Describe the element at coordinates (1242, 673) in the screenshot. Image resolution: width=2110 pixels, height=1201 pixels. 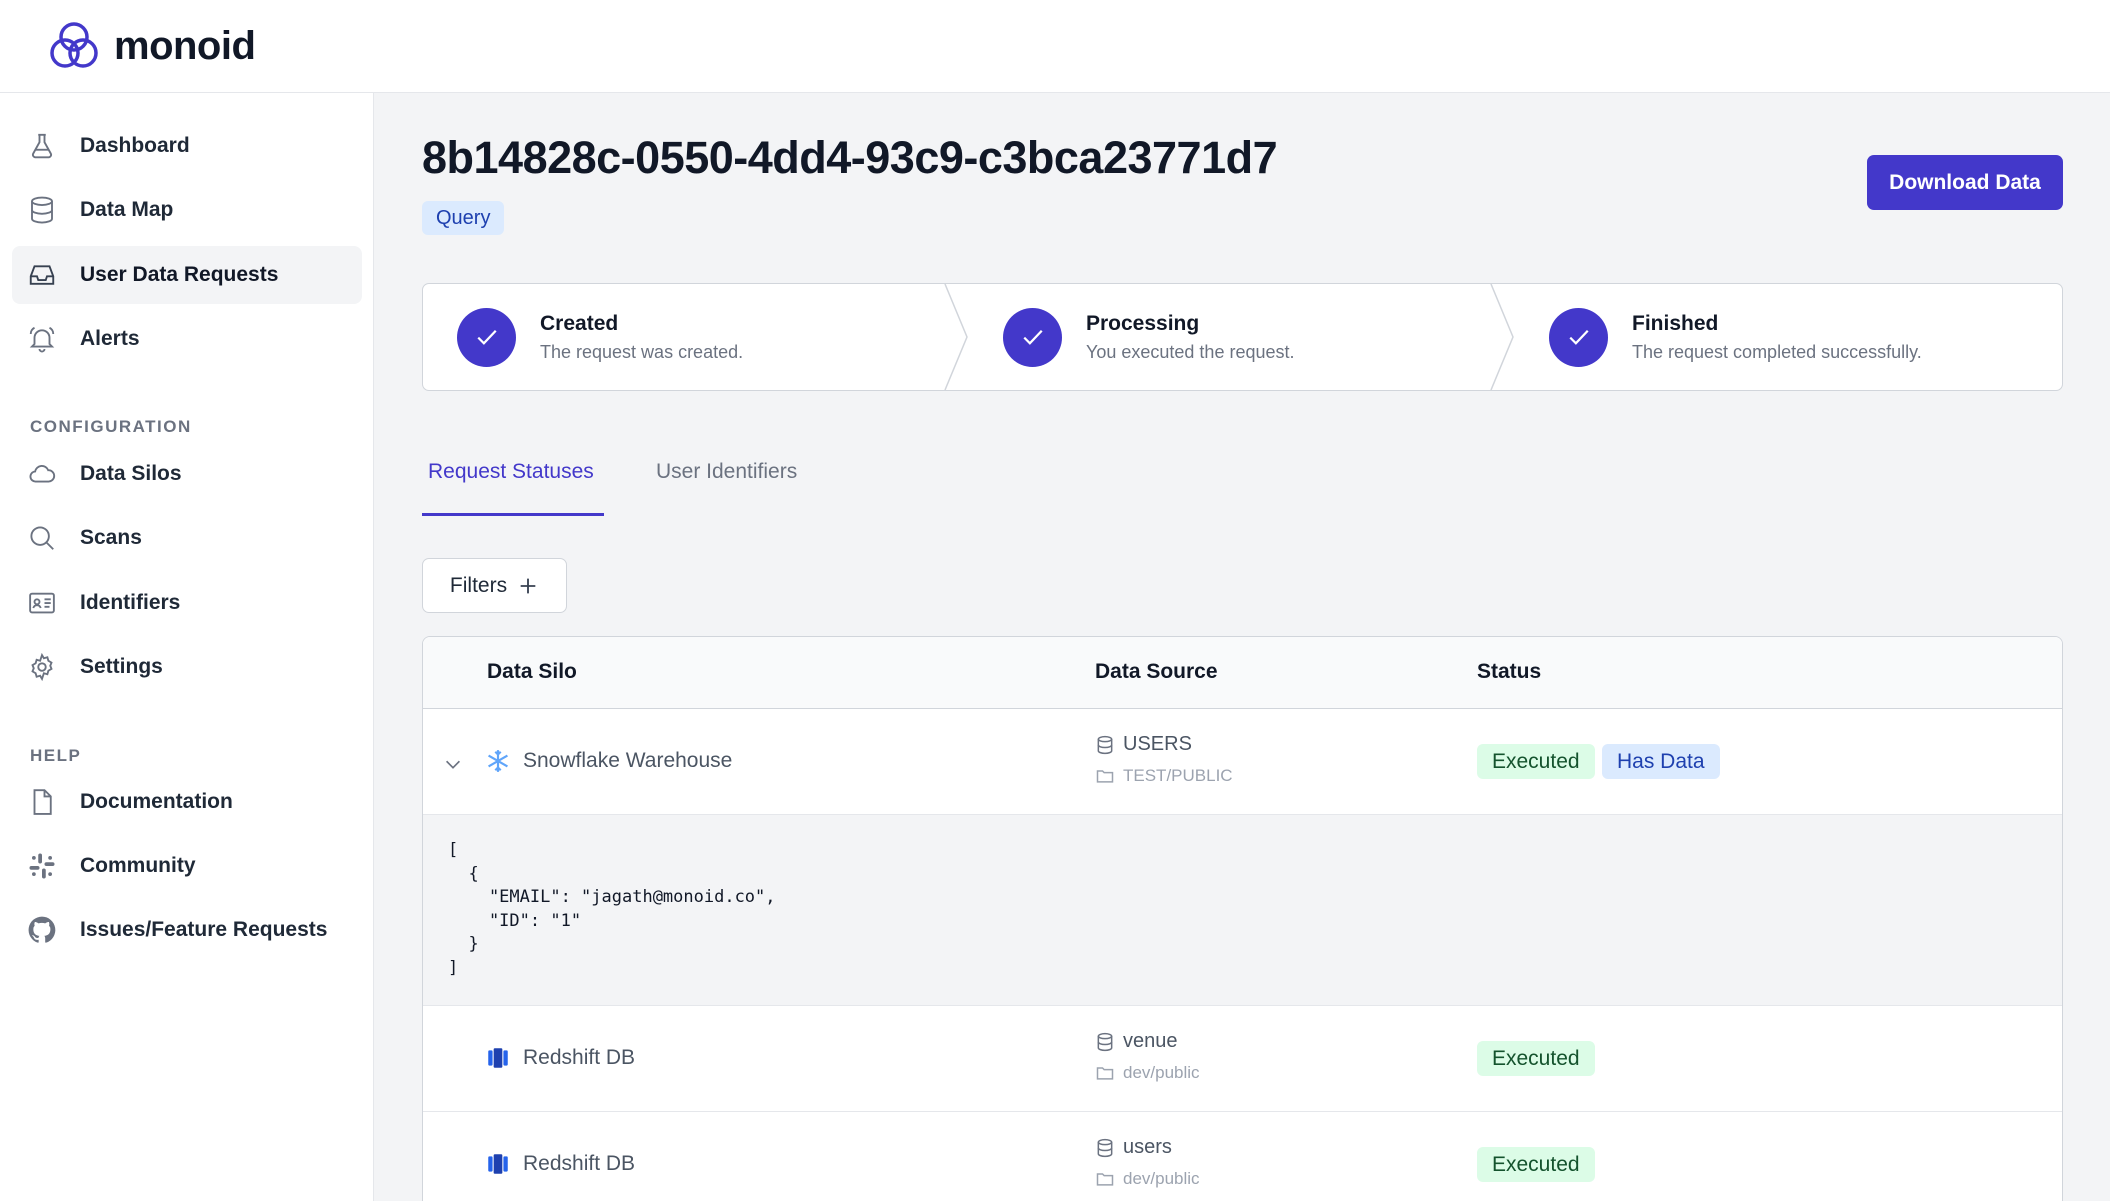
I see `table-header: Data Silo Data Source Status` at that location.